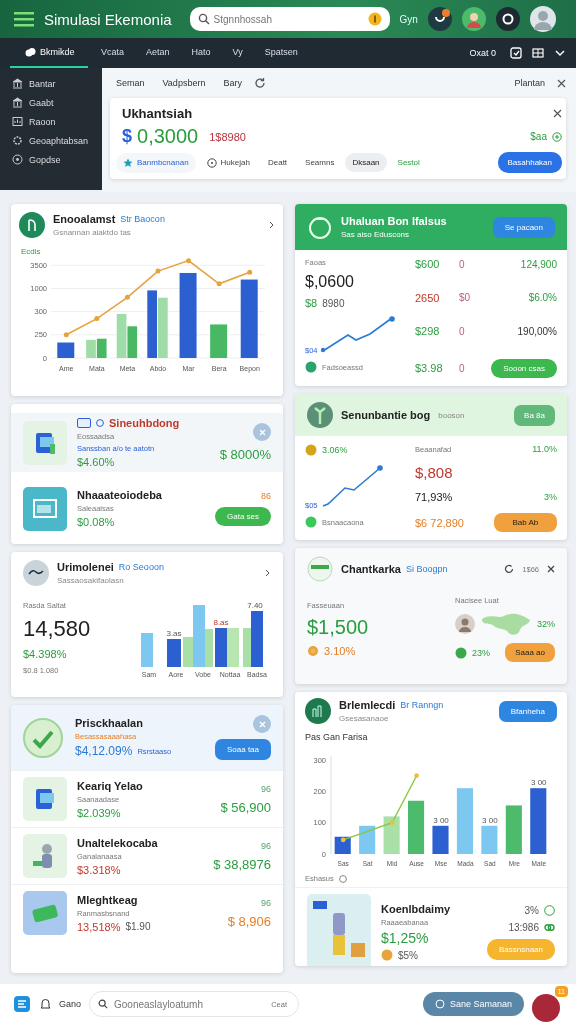 This screenshot has height=1024, width=576. What do you see at coordinates (237, 53) in the screenshot?
I see `nav-tab: Vy` at bounding box center [237, 53].